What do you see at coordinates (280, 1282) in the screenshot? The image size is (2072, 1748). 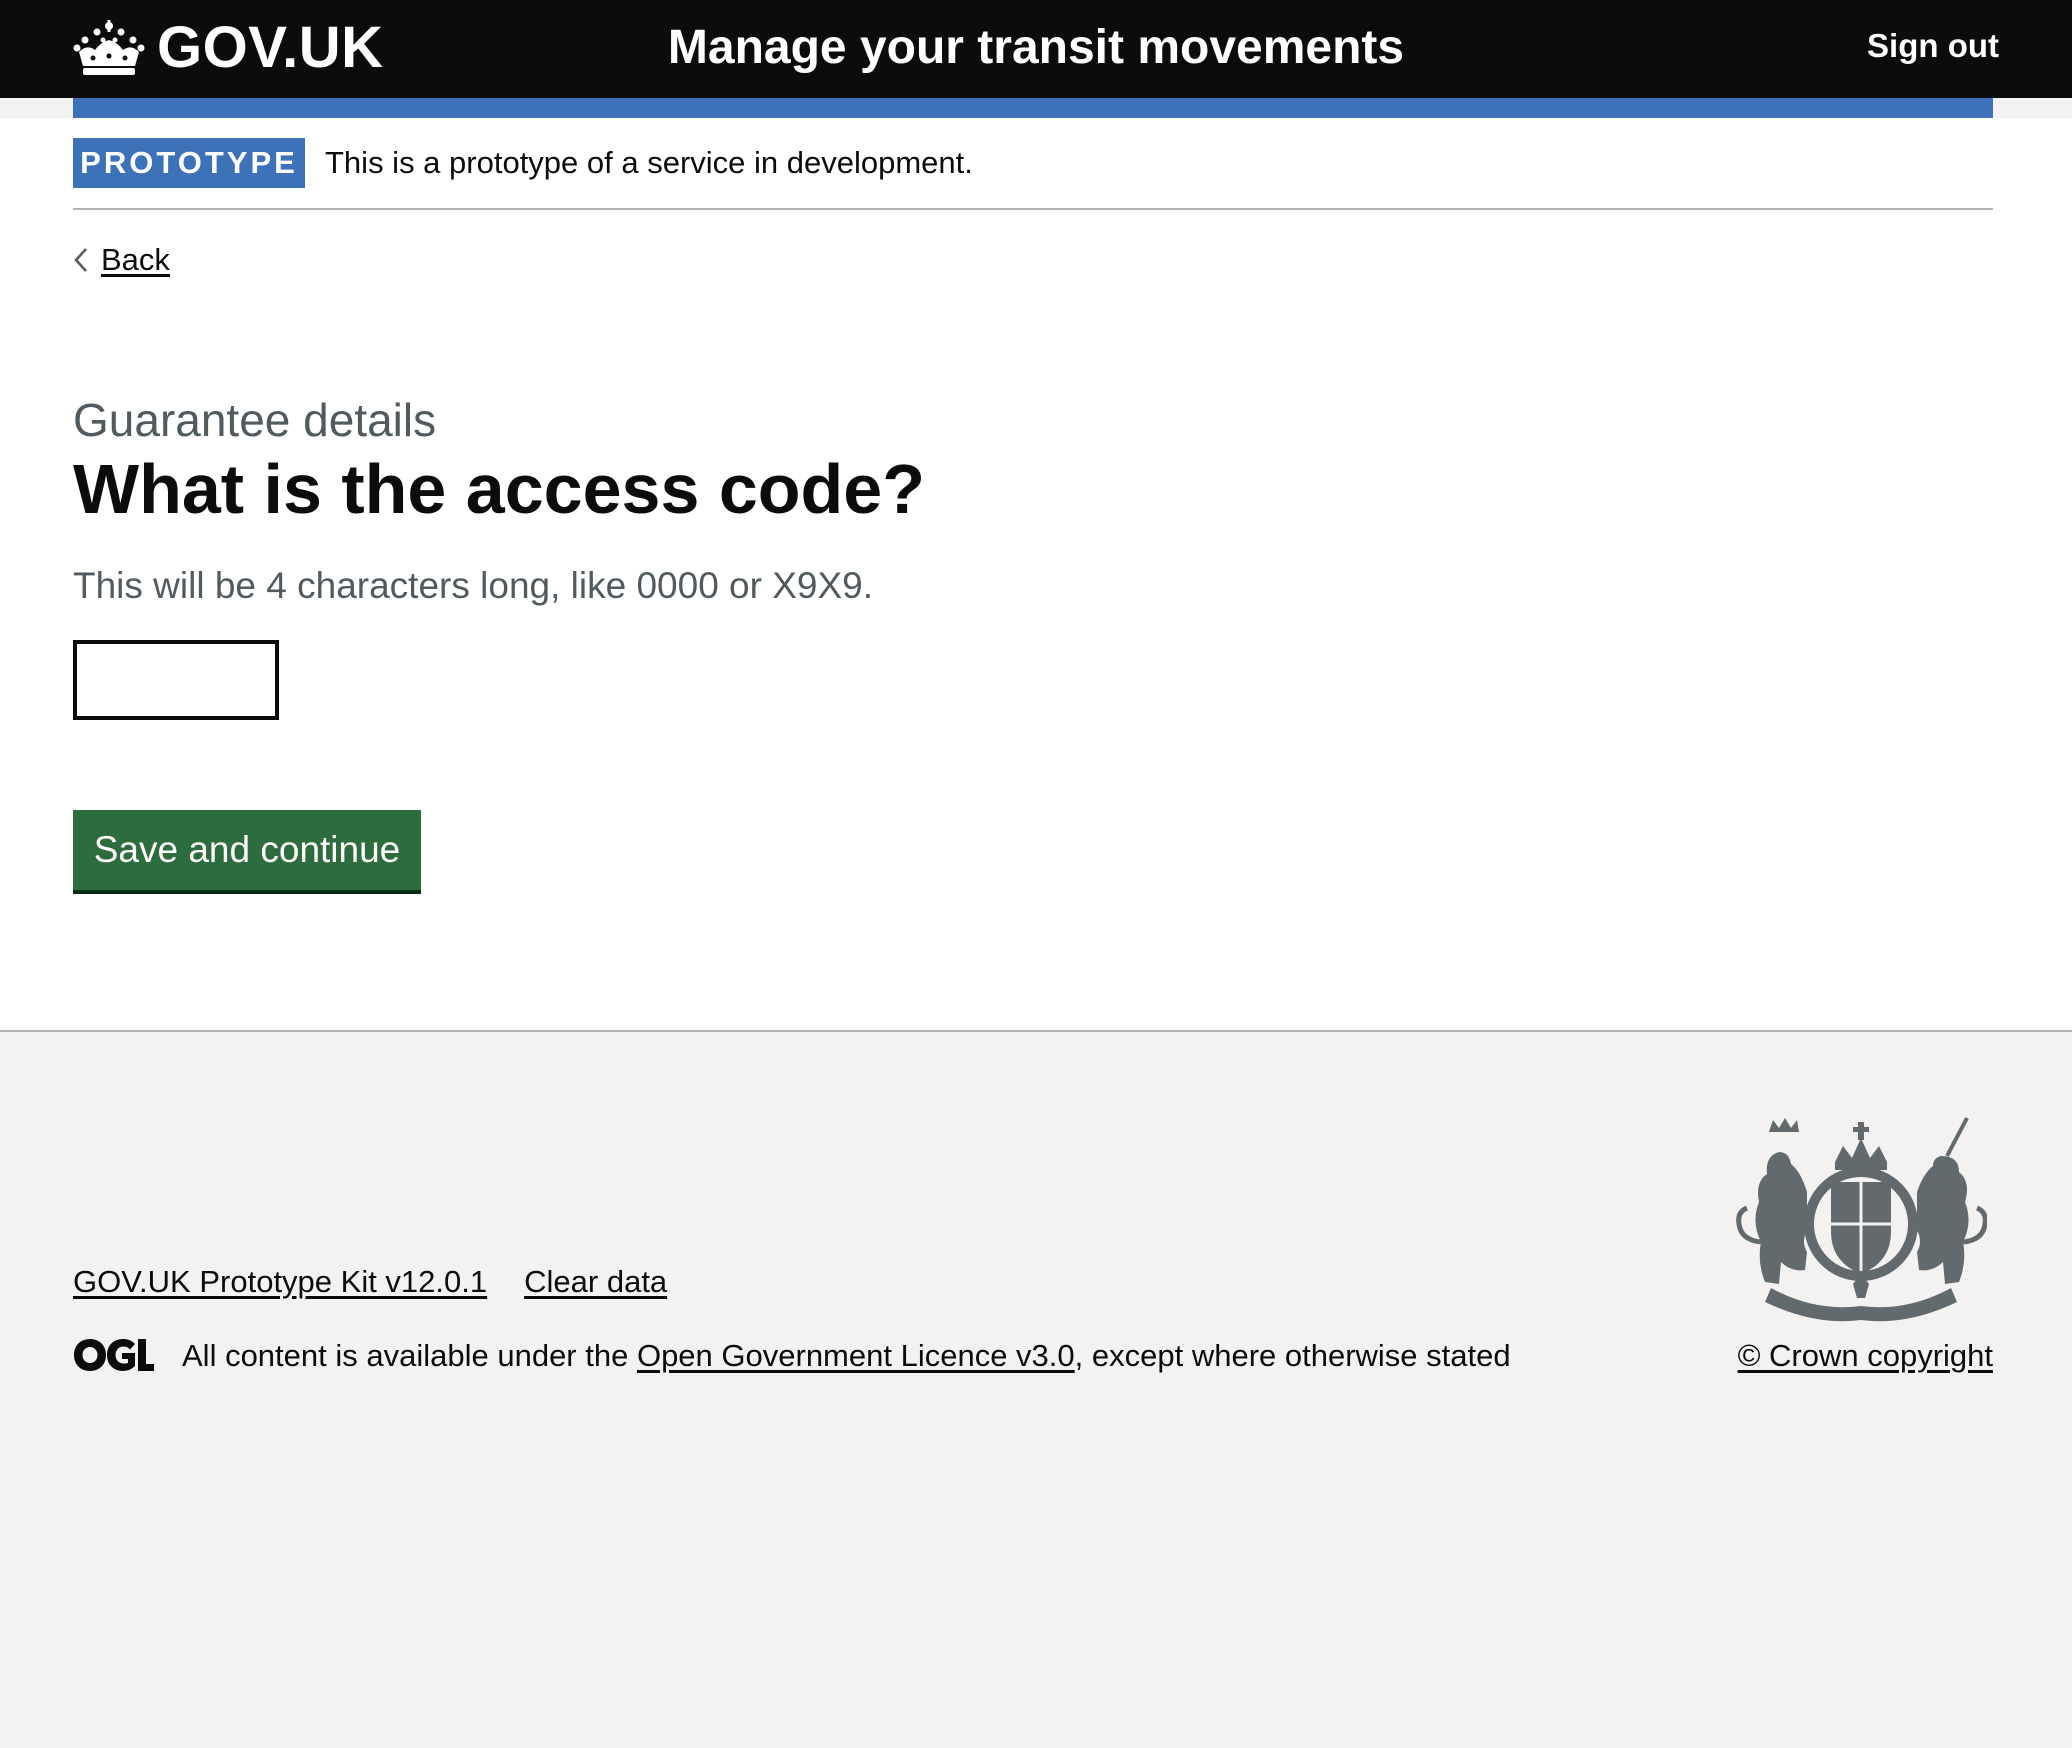 I see `prototype-kit-link: GOV.UK Prototype Kit v12.0.1` at bounding box center [280, 1282].